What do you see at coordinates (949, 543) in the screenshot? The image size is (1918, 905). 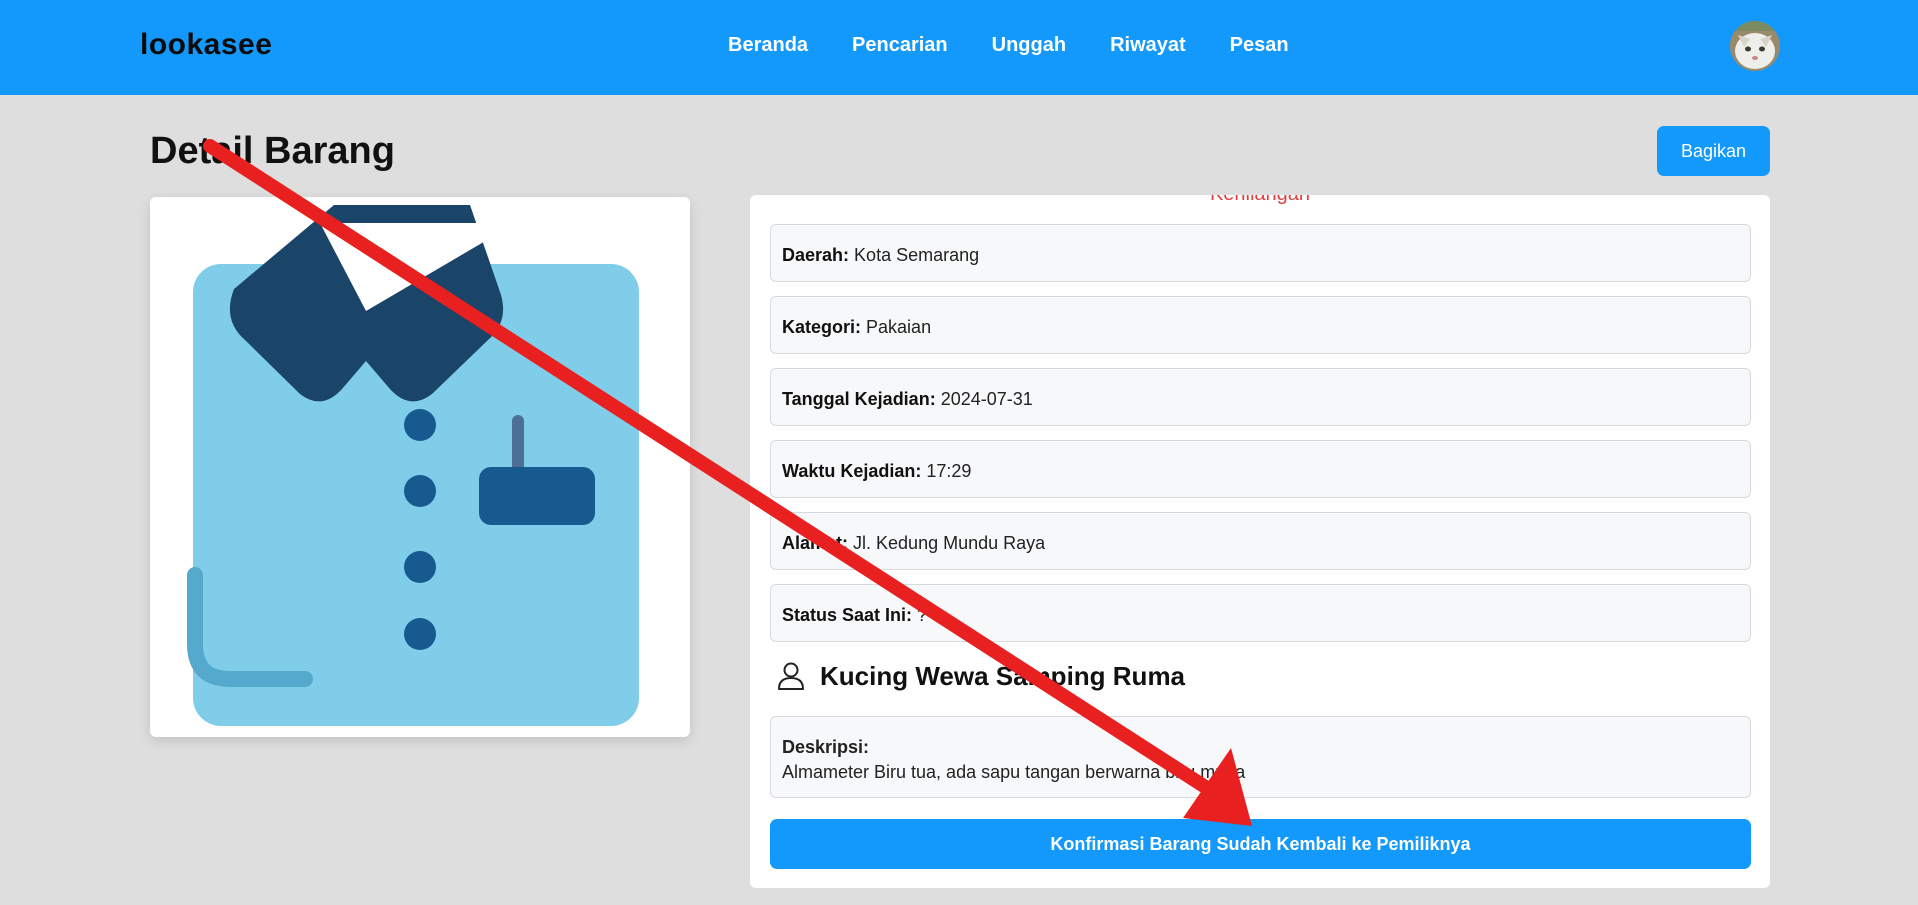 I see `field-value: Jl. Kedung Mundu Raya` at bounding box center [949, 543].